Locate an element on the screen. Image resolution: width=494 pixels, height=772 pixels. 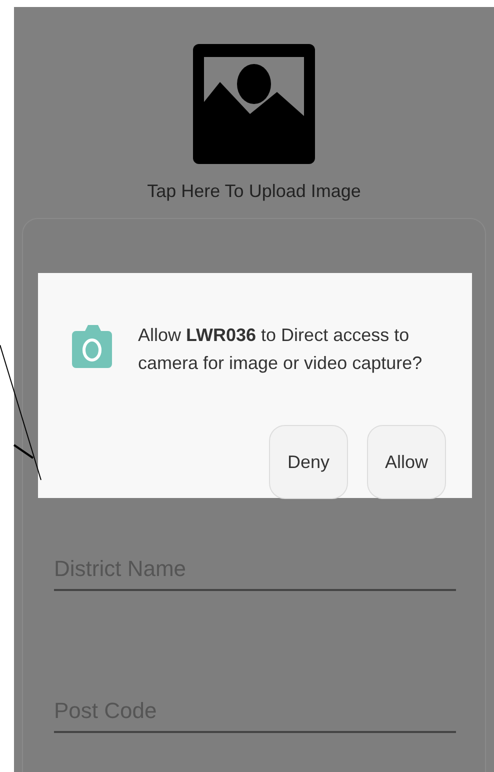
dialog-button: Deny is located at coordinates (308, 462).